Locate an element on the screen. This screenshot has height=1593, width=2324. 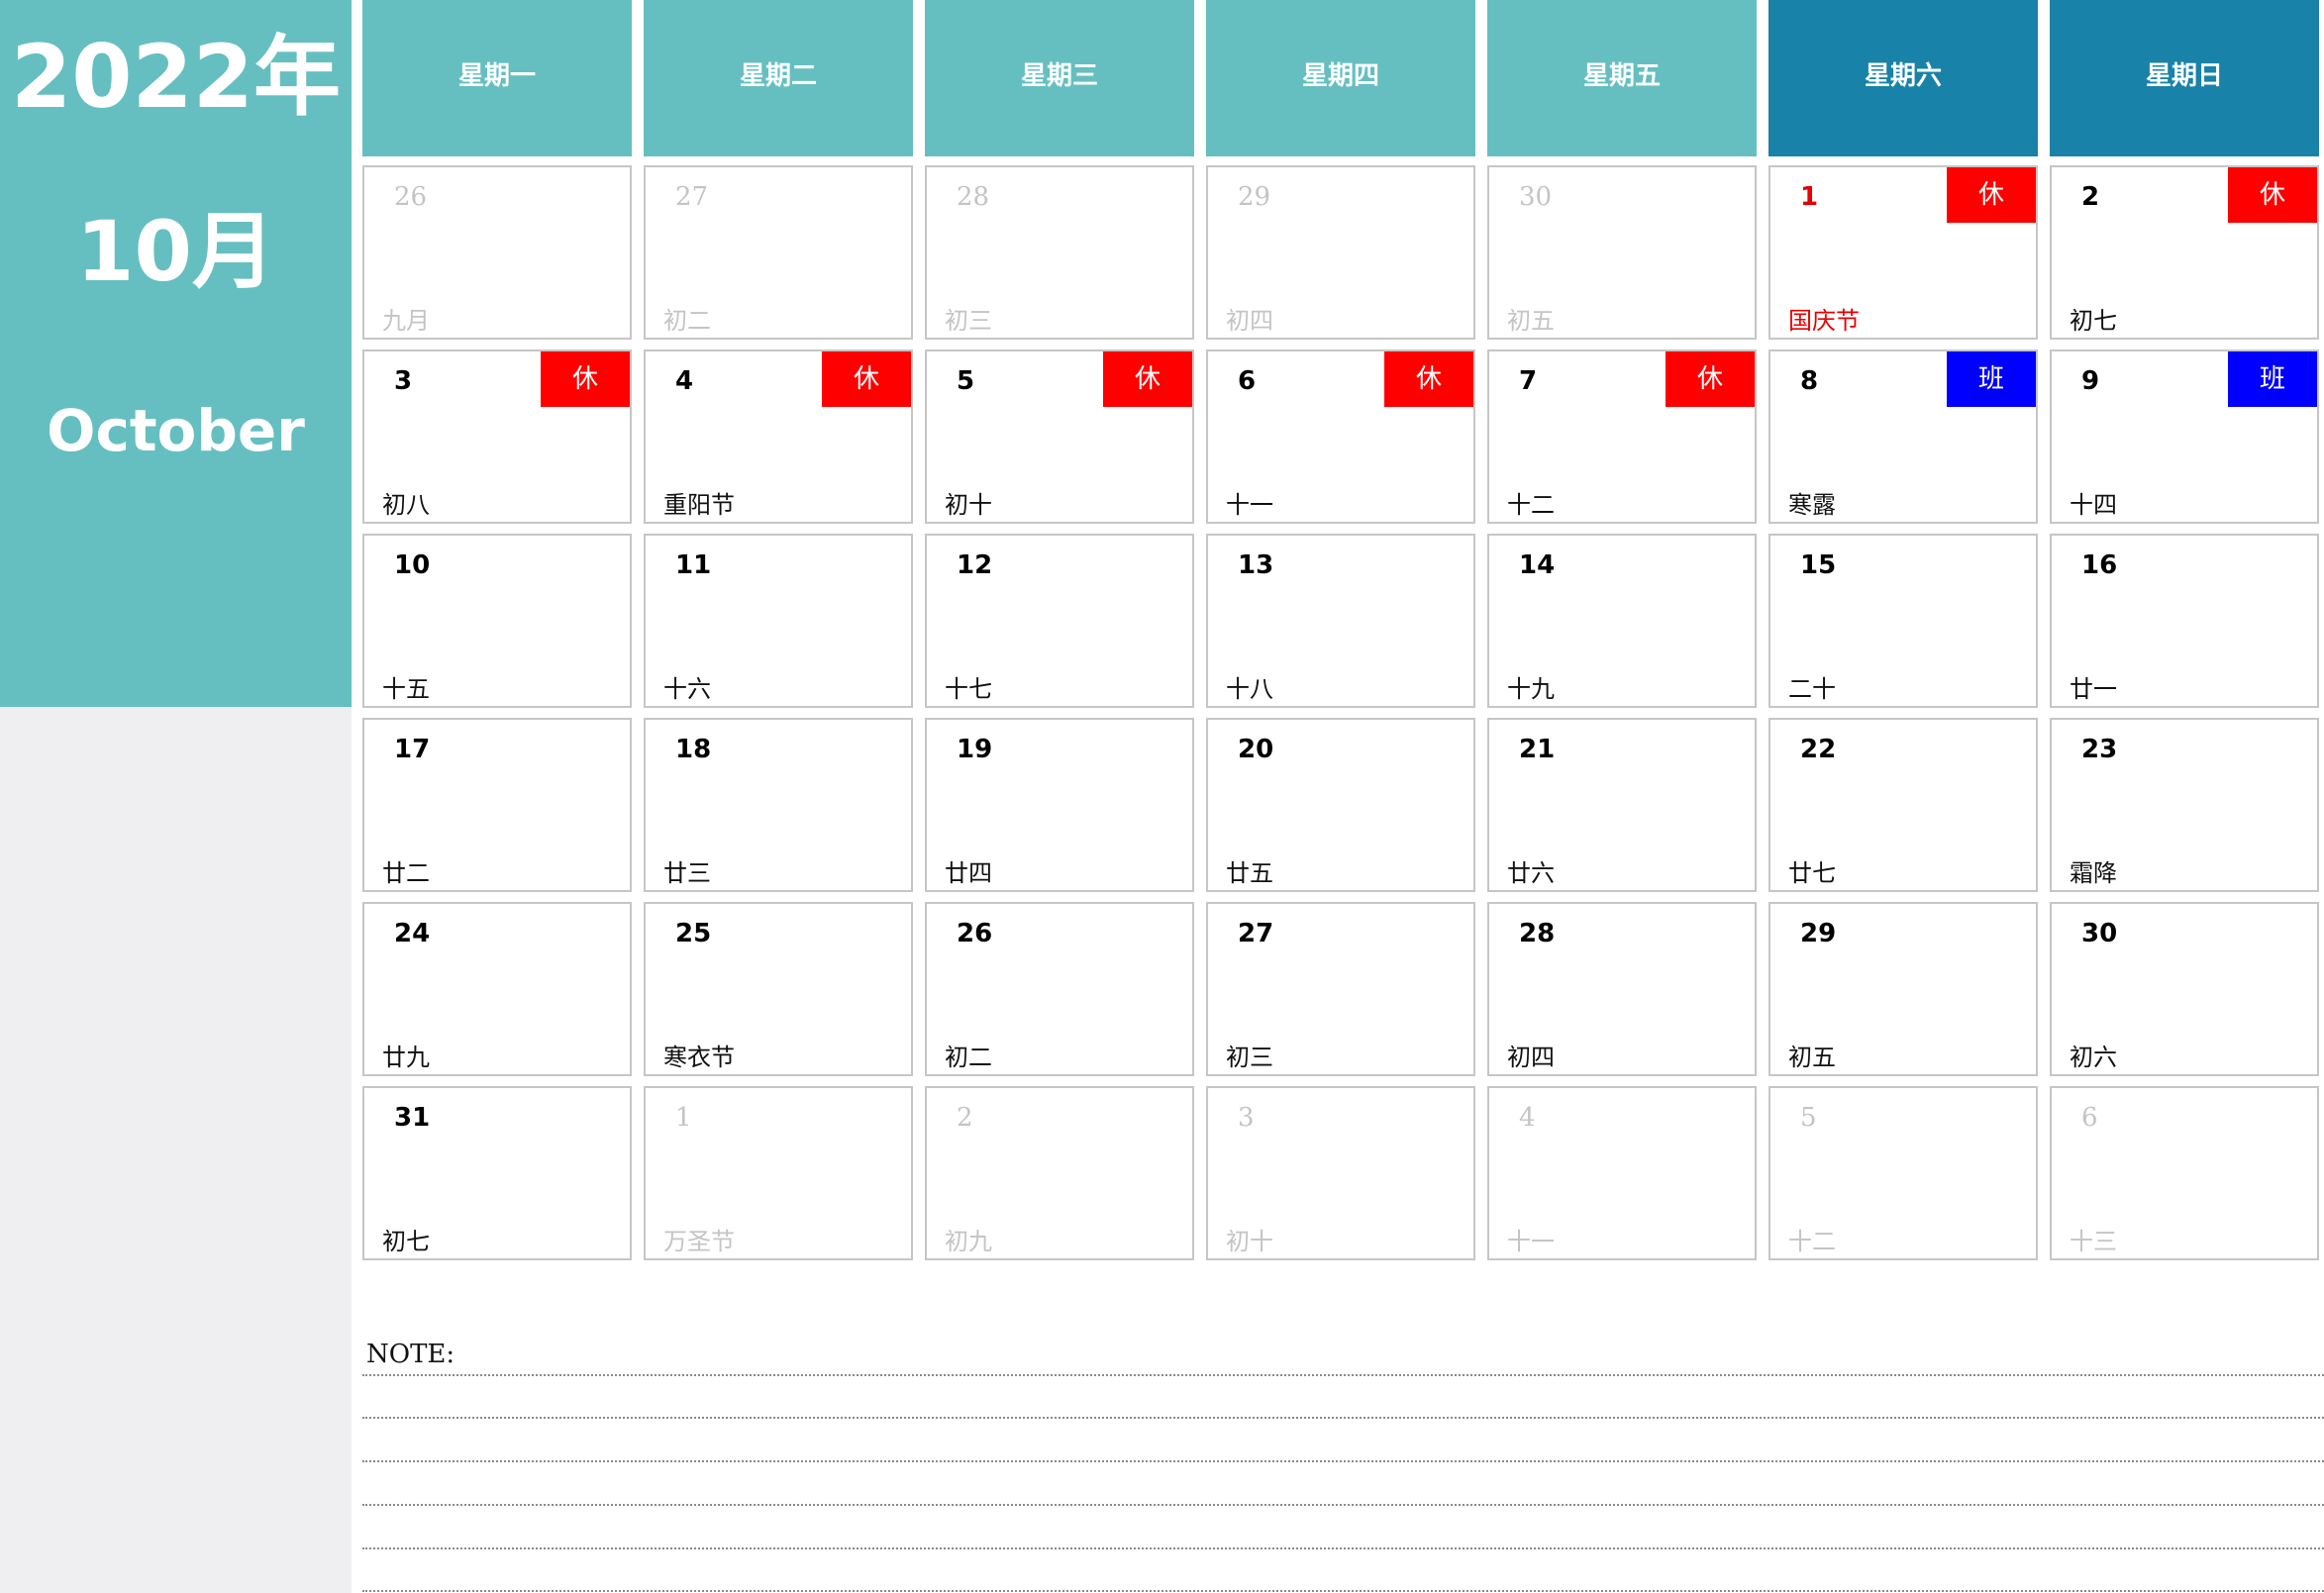
lunar-date: 廿七 is located at coordinates (1812, 873).